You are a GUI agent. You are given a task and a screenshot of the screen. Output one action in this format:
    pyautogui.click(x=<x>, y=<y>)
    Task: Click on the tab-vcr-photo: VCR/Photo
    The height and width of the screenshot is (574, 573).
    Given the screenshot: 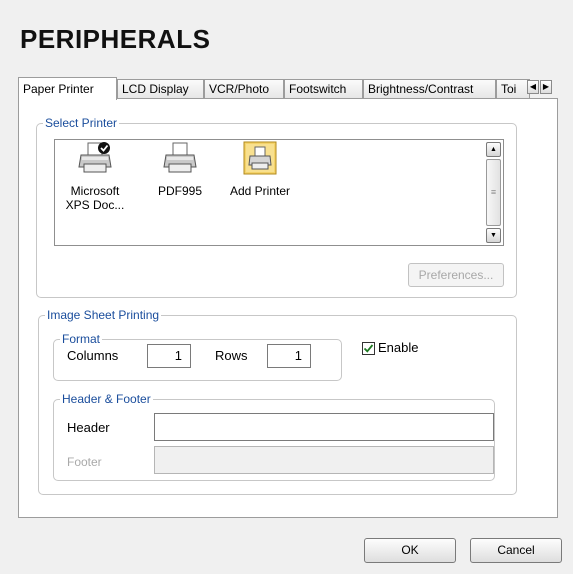 What is the action you would take?
    pyautogui.click(x=244, y=88)
    